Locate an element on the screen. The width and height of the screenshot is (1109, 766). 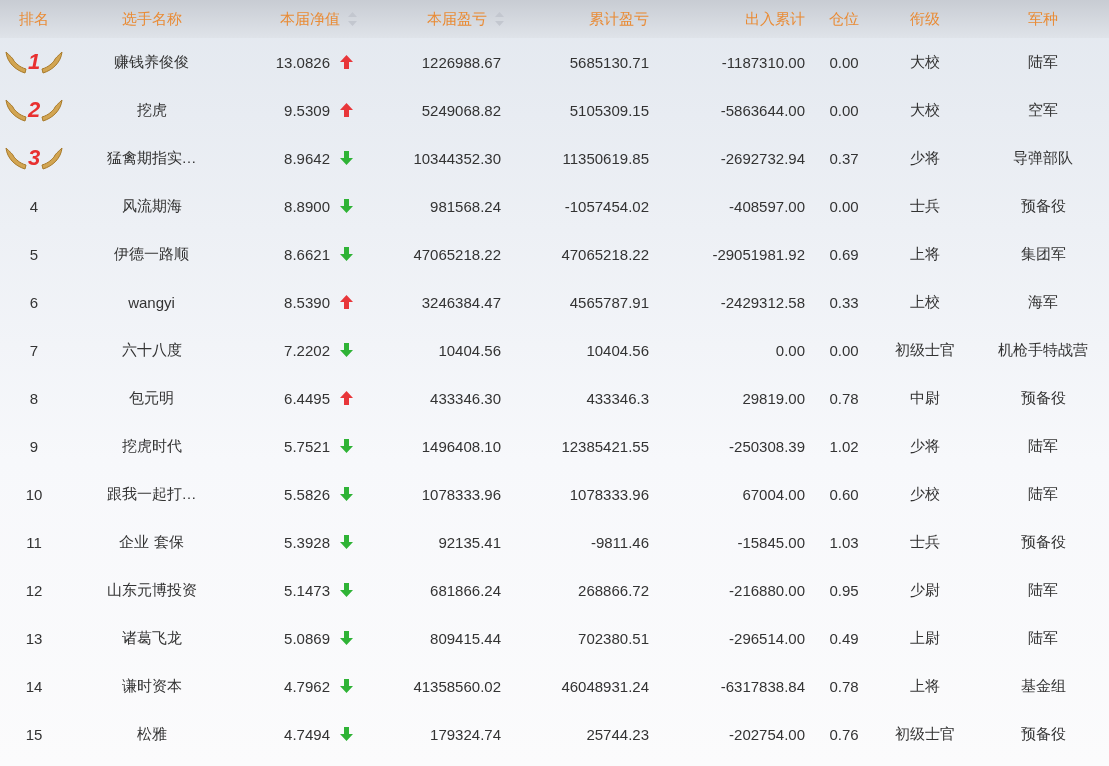
table-cell: 10344352.30 is located at coordinates (457, 158).